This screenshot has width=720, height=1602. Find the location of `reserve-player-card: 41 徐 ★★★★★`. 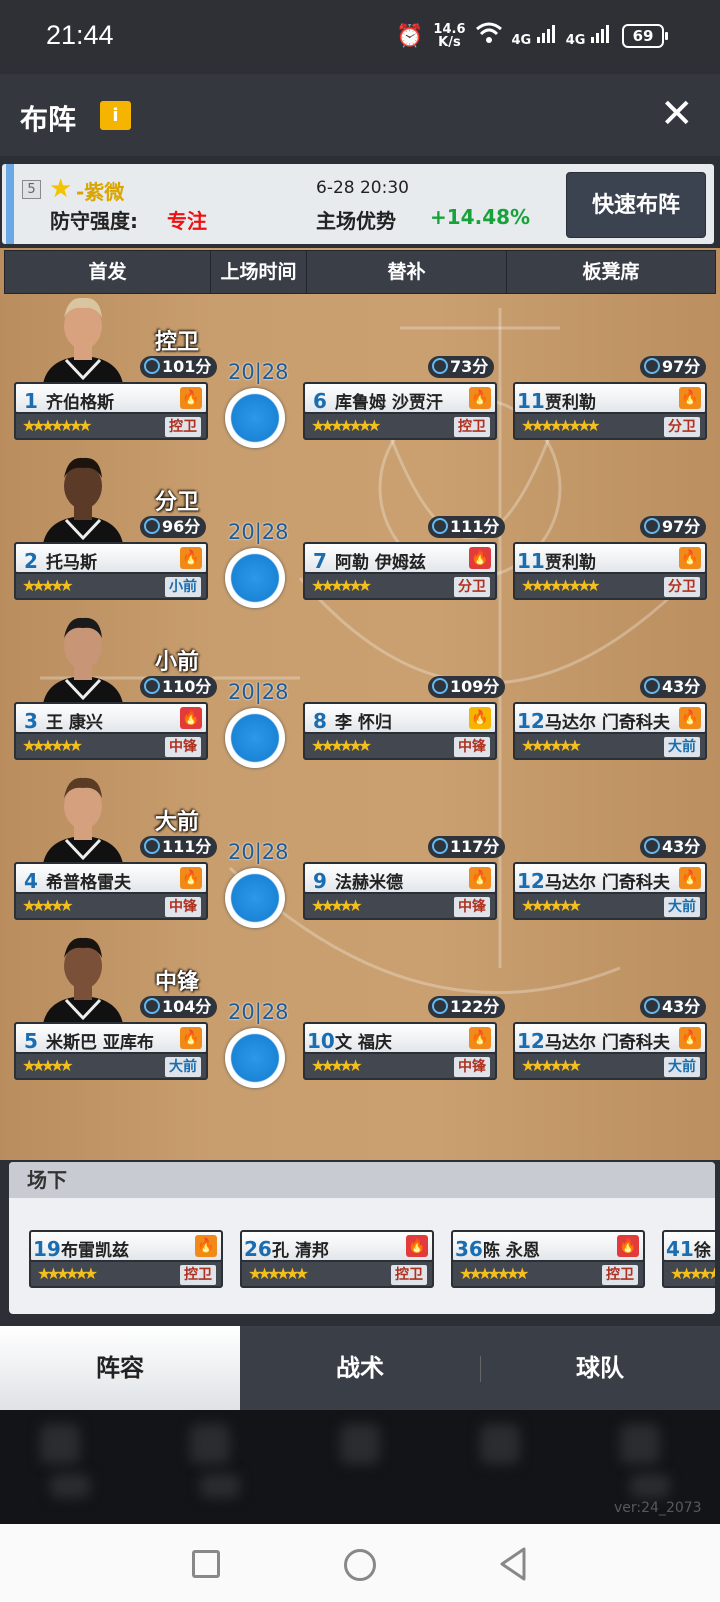

reserve-player-card: 41 徐 ★★★★★ is located at coordinates (688, 1260).